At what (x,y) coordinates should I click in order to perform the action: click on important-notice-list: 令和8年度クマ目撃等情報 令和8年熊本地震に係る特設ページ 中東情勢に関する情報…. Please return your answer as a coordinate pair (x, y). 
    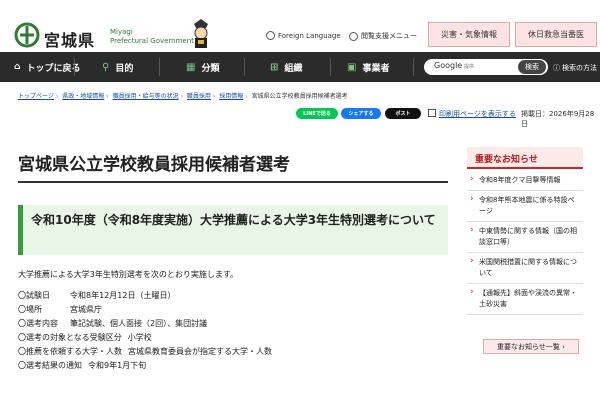
    Looking at the image, I should click on (525, 243).